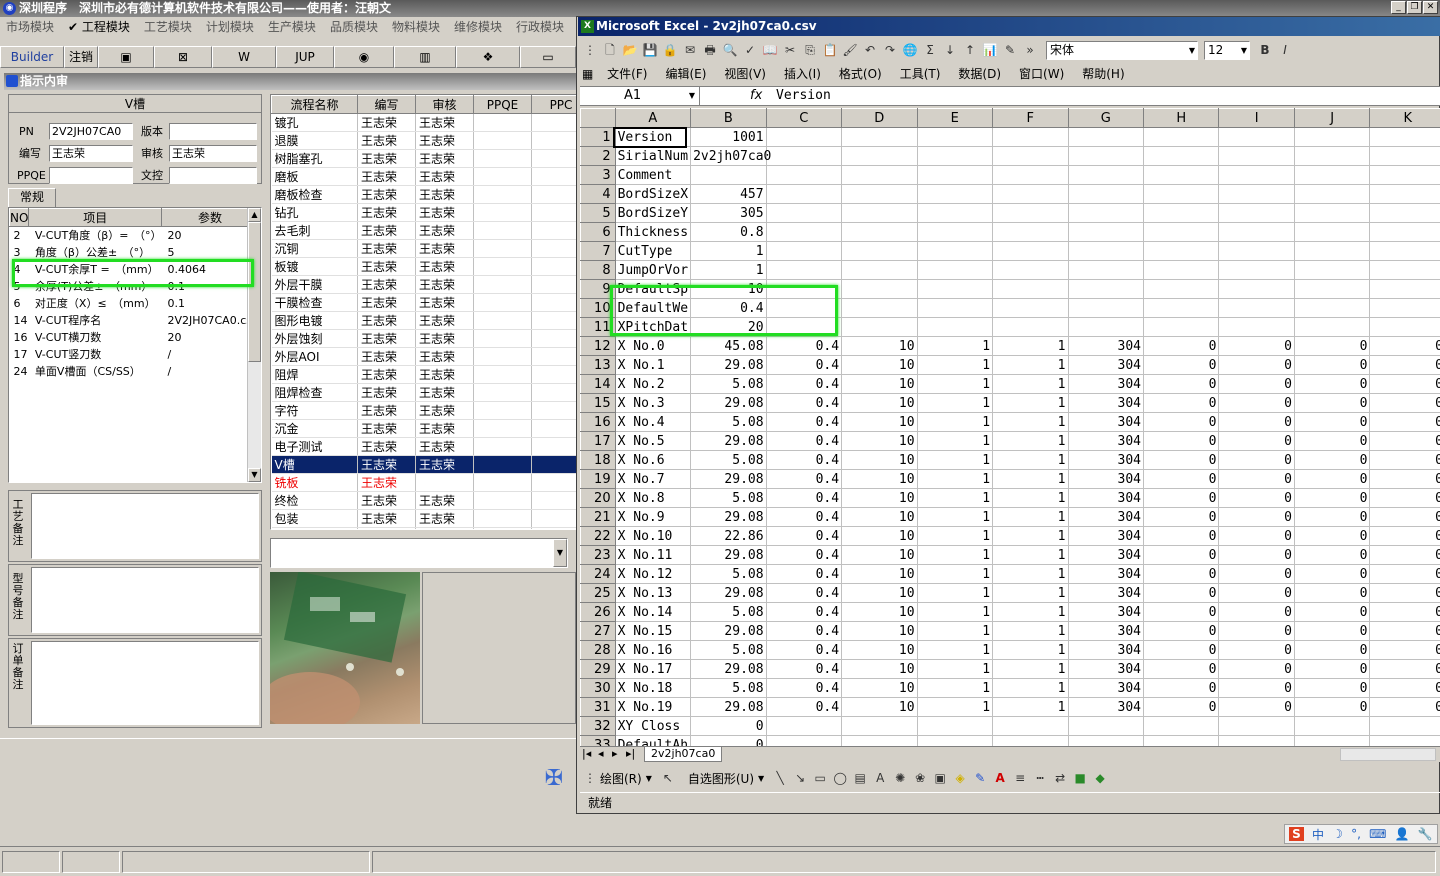 This screenshot has height=876, width=1440. I want to click on flow-row: 包装 王志荣 王志荣, so click(424, 518).